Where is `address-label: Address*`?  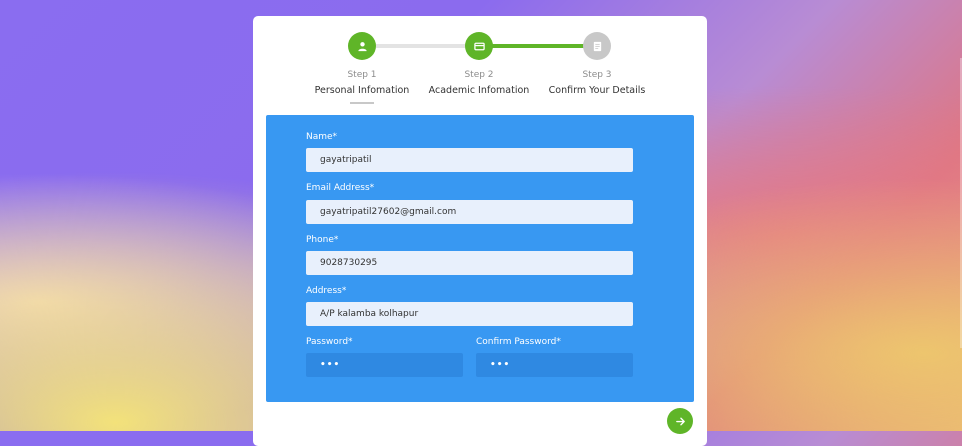 address-label: Address* is located at coordinates (326, 291).